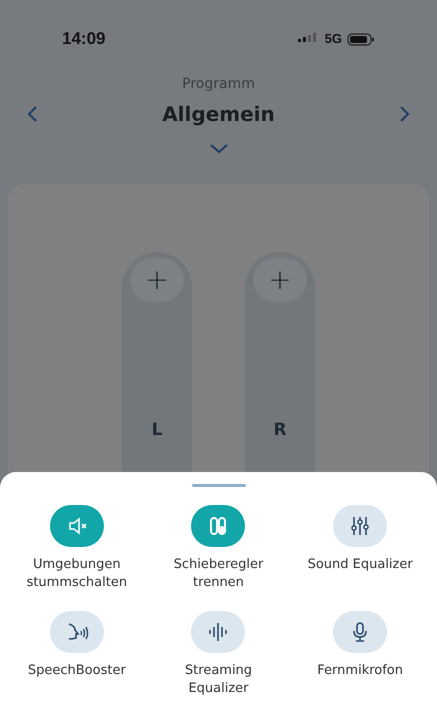  I want to click on expand-icon, so click(218, 148).